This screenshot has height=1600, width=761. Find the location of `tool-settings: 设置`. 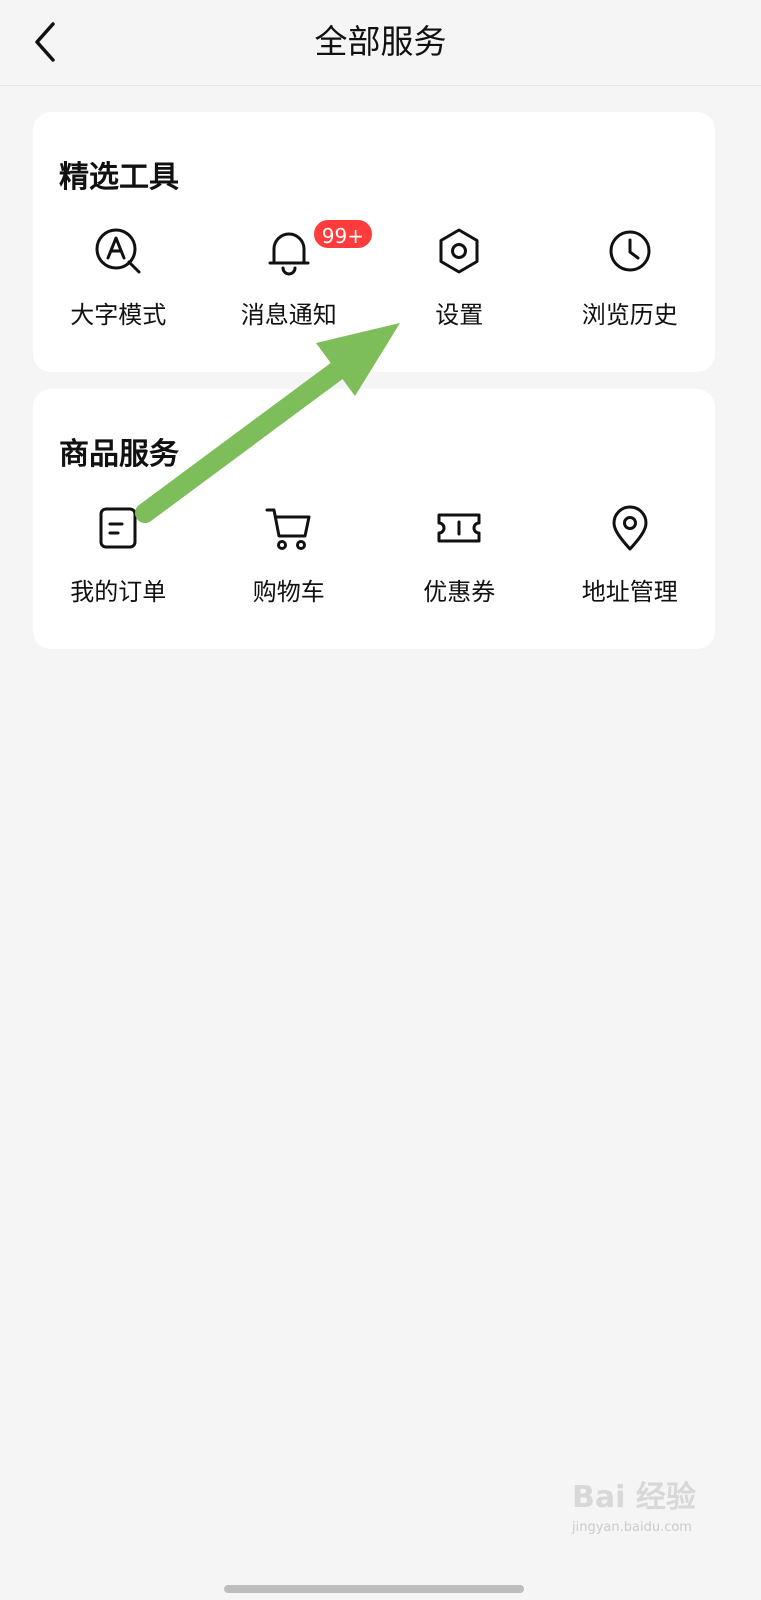

tool-settings: 设置 is located at coordinates (459, 284).